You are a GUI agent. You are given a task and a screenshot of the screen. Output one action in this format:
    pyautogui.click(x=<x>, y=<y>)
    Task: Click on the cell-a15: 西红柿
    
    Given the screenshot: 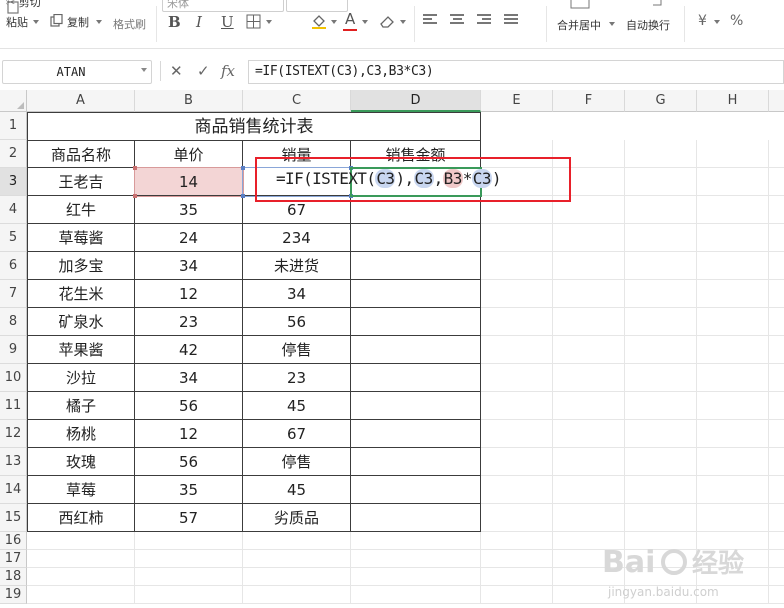 What is the action you would take?
    pyautogui.click(x=81, y=518)
    